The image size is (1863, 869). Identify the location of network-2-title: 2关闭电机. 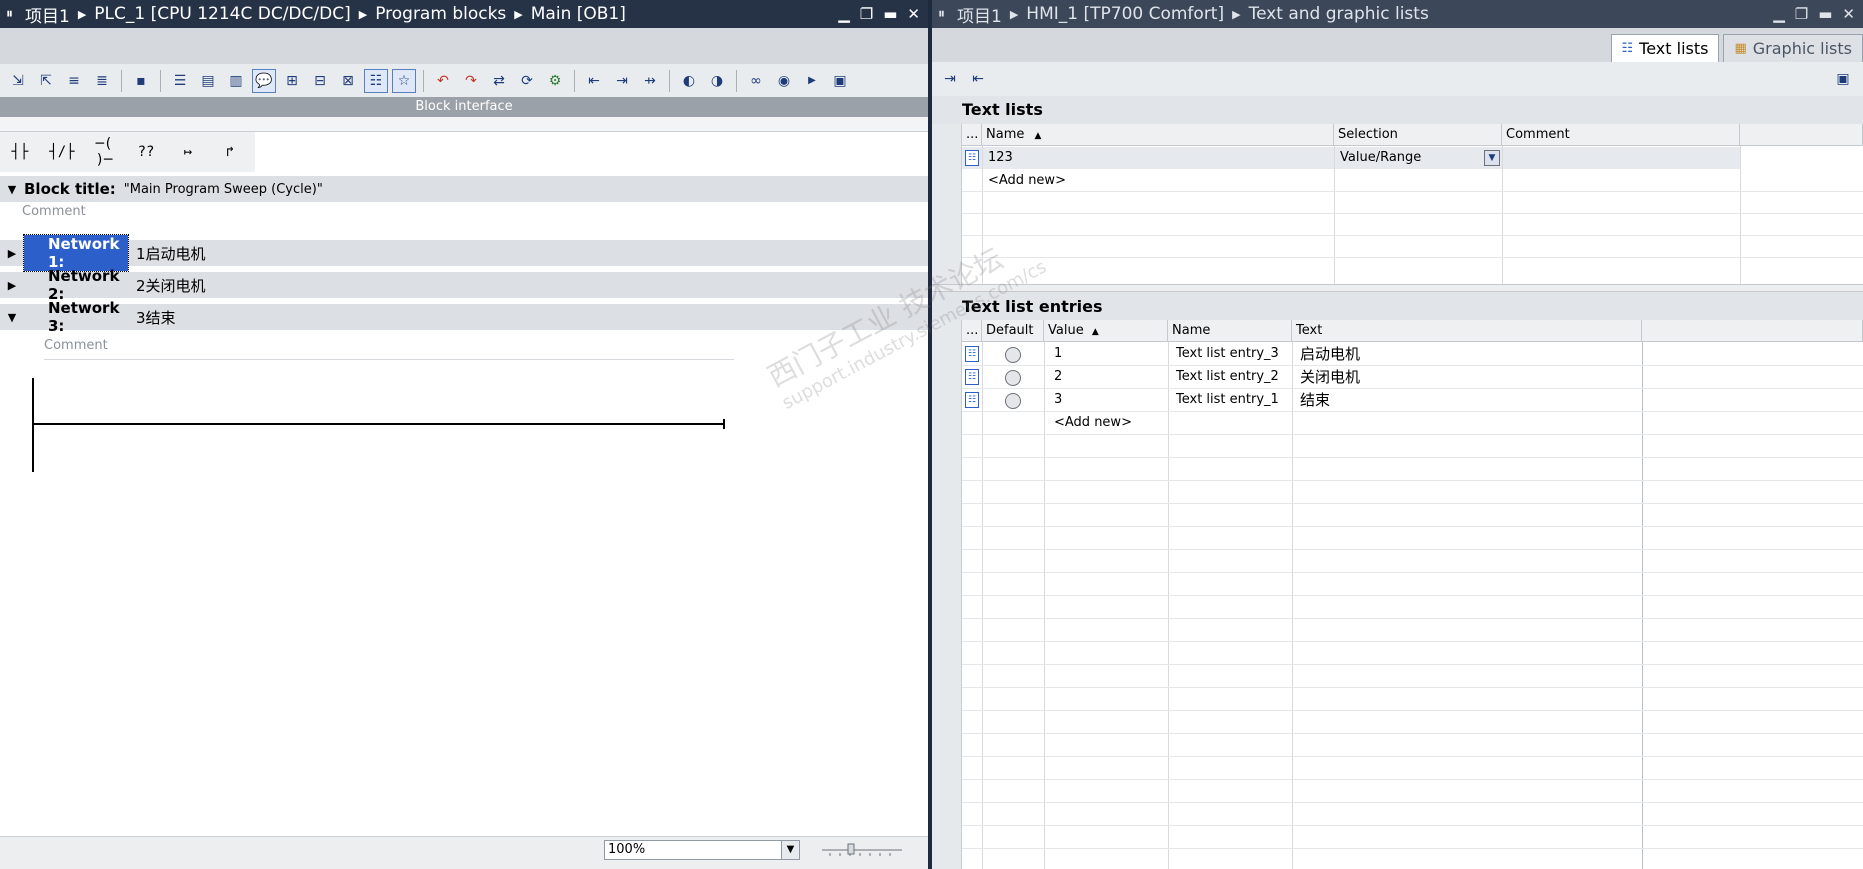
(167, 285).